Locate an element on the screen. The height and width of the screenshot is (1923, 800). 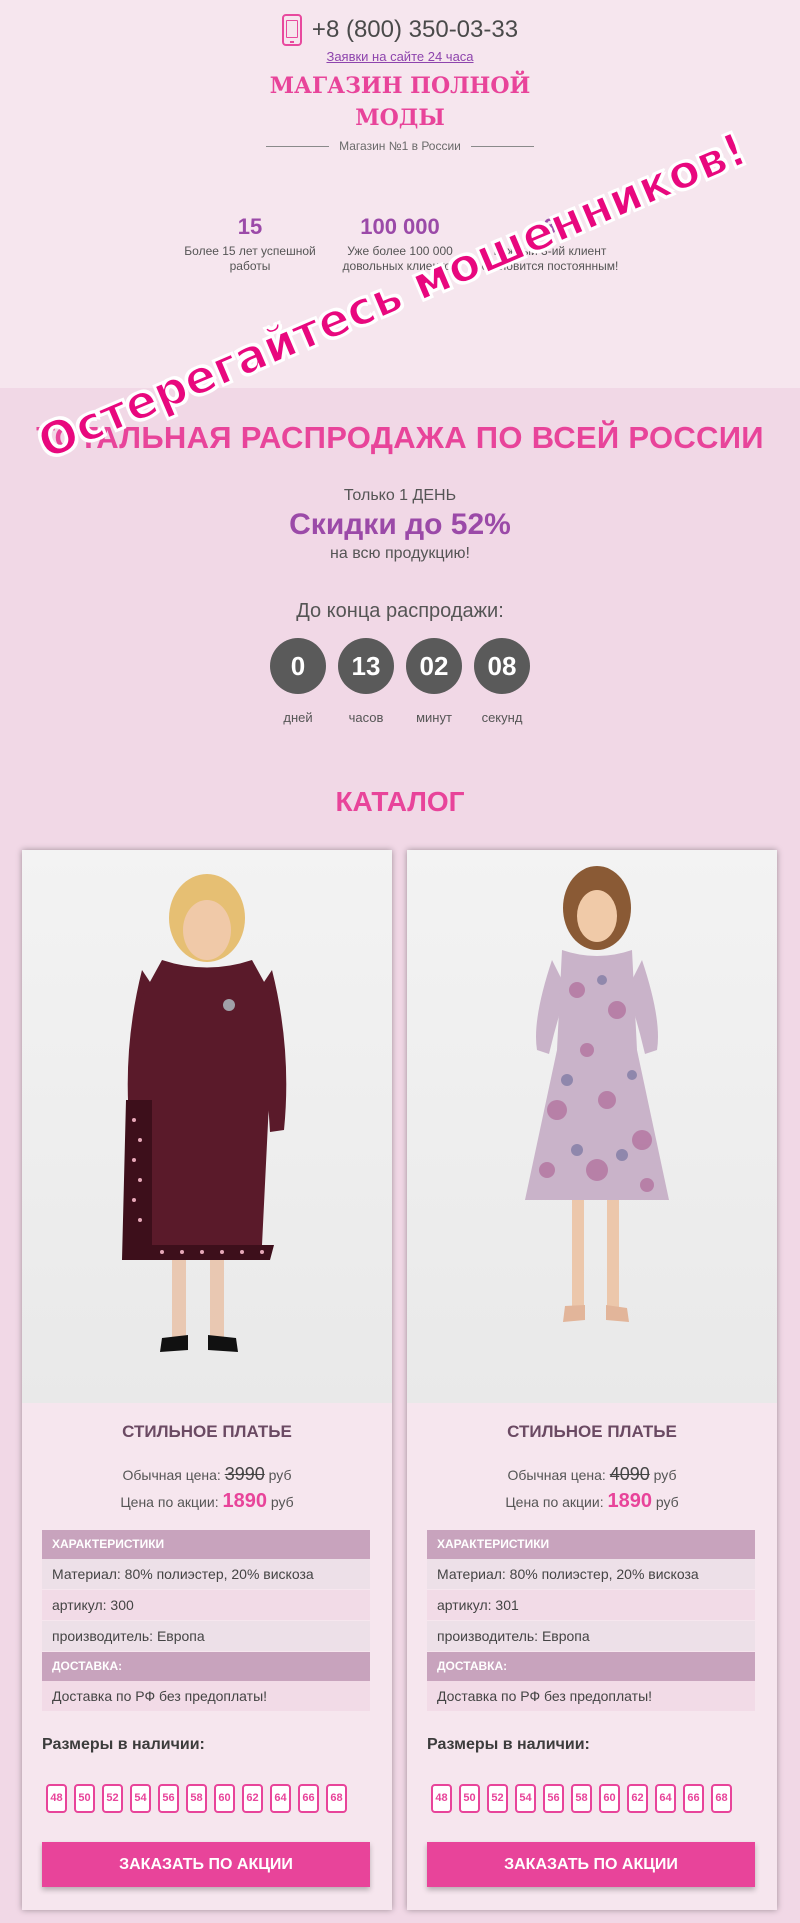
old-price: 3990 is located at coordinates (244, 1474).